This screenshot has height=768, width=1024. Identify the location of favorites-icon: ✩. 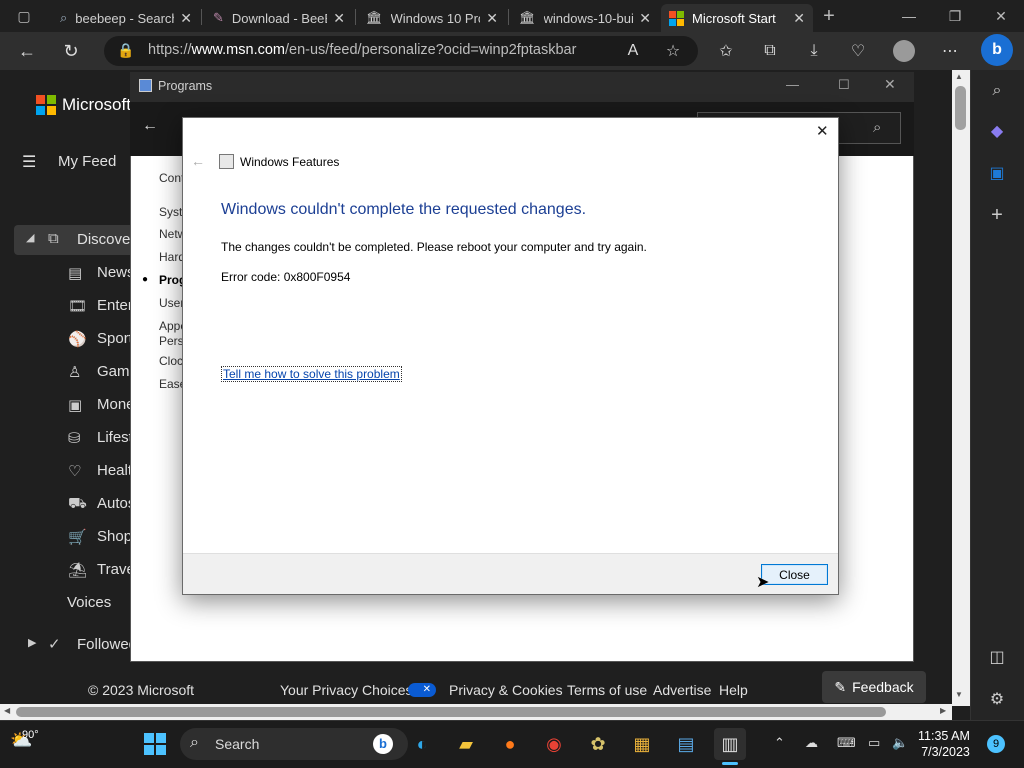
(726, 51).